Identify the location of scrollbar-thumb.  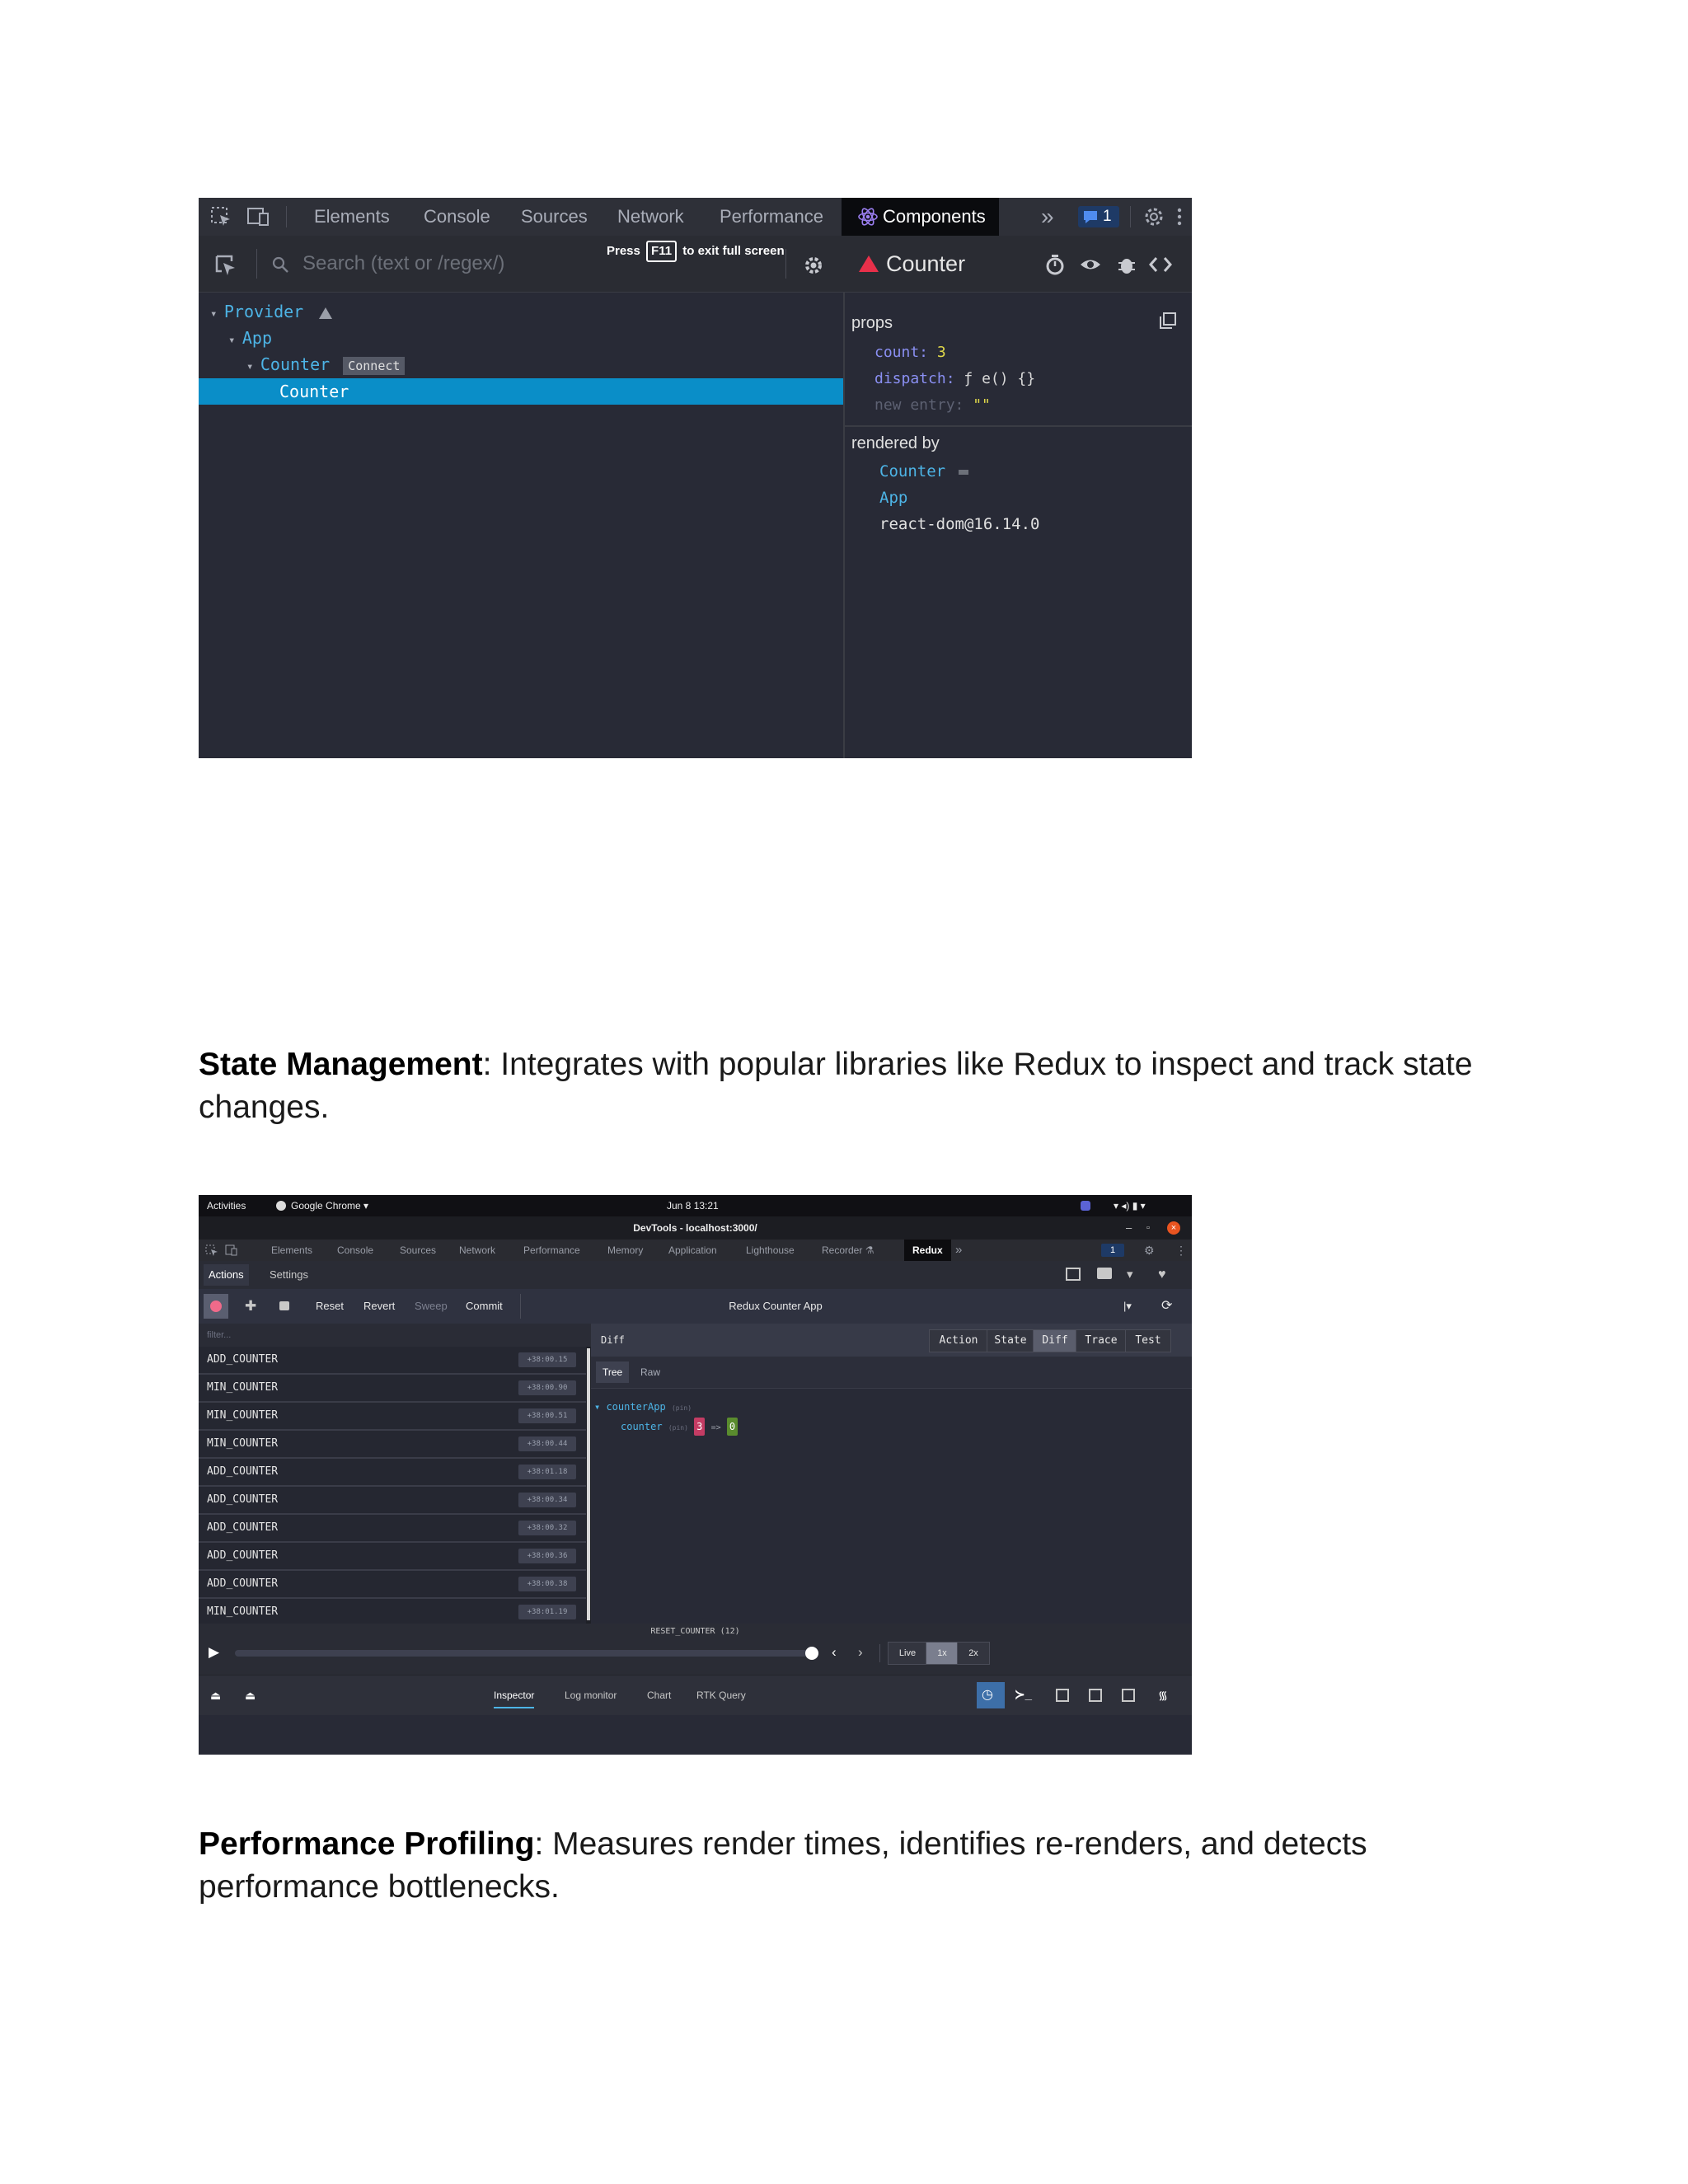
(589, 1484).